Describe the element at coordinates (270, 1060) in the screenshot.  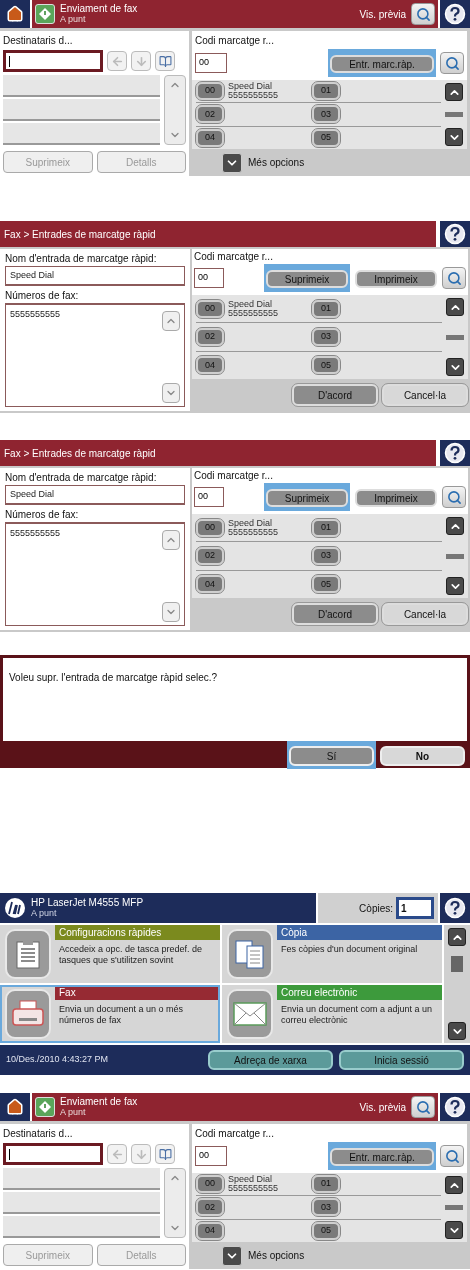
I see `footer-button: Adreça de xarxa` at that location.